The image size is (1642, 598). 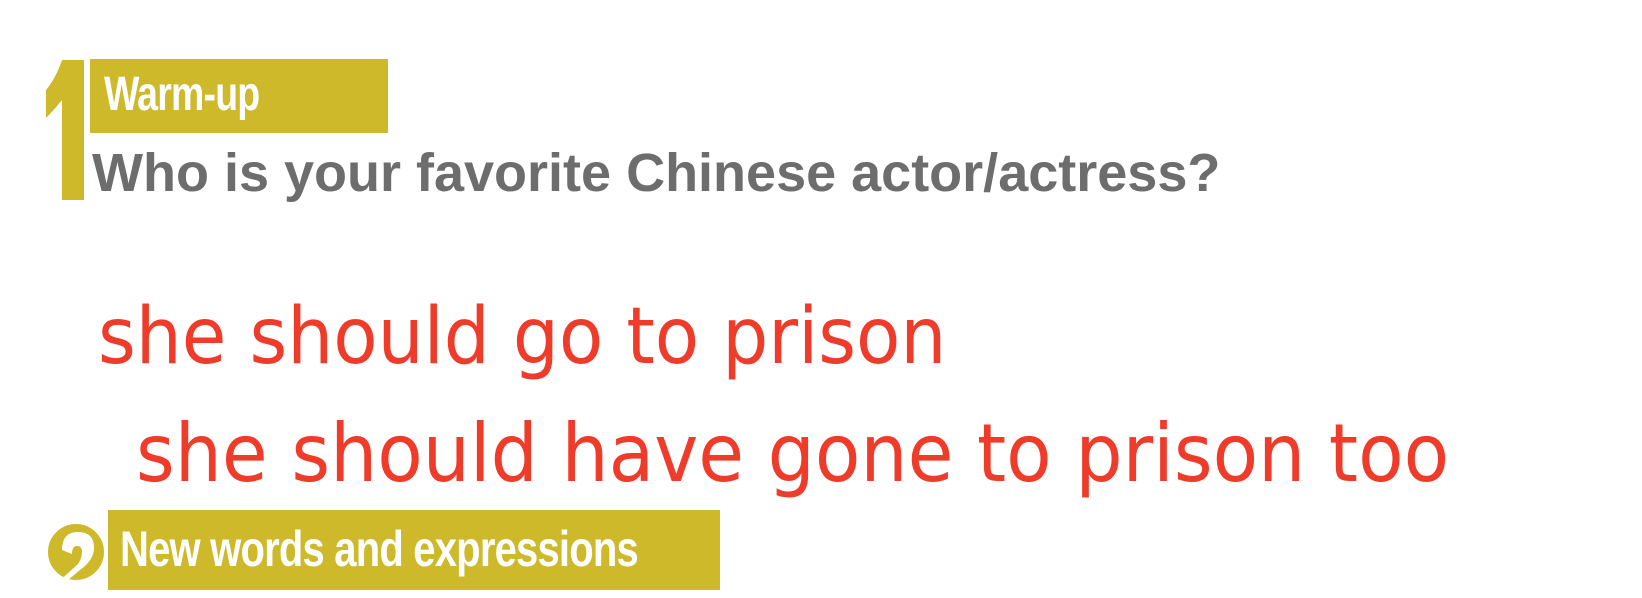 I want to click on section-1-banner: Warm-up, so click(x=239, y=96).